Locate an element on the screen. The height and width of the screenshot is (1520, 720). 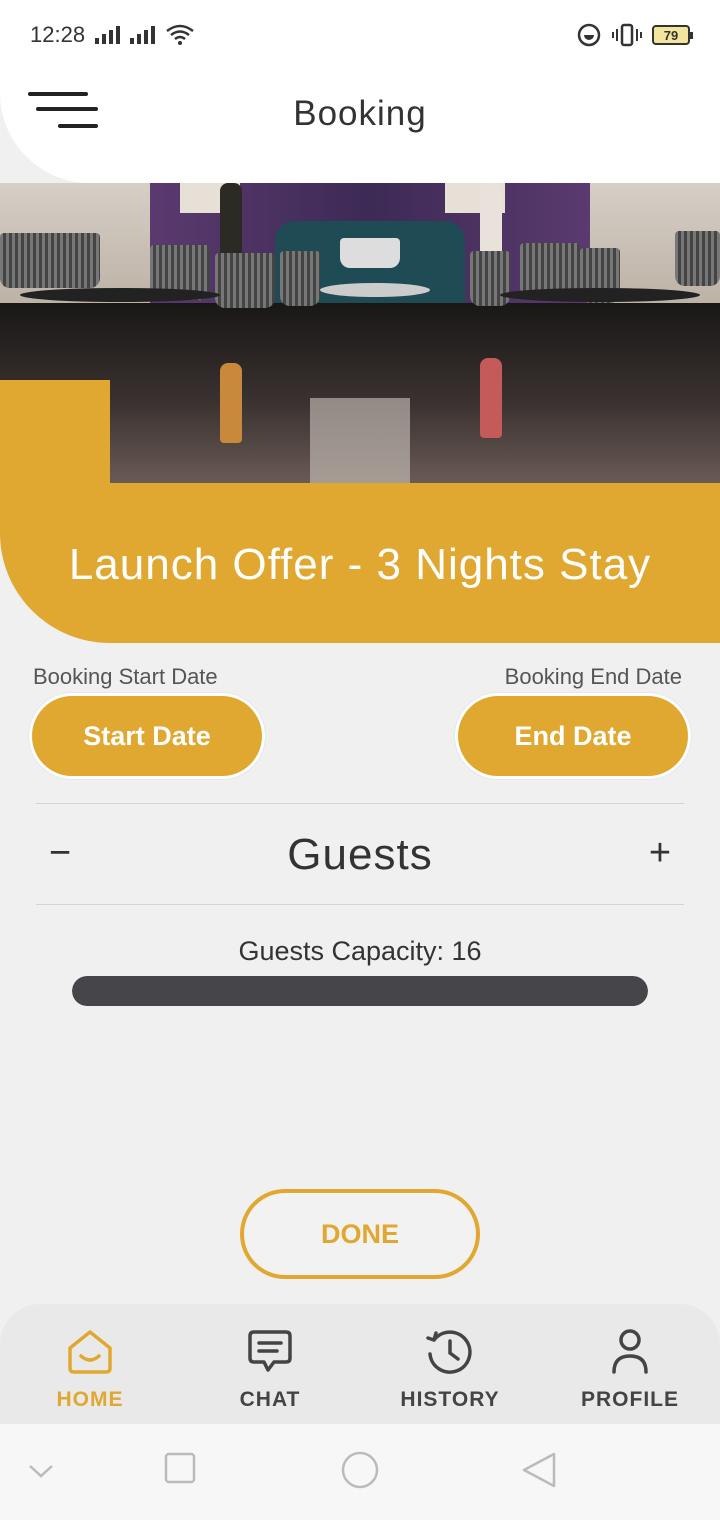
do-not-disturb-icon is located at coordinates (589, 35).